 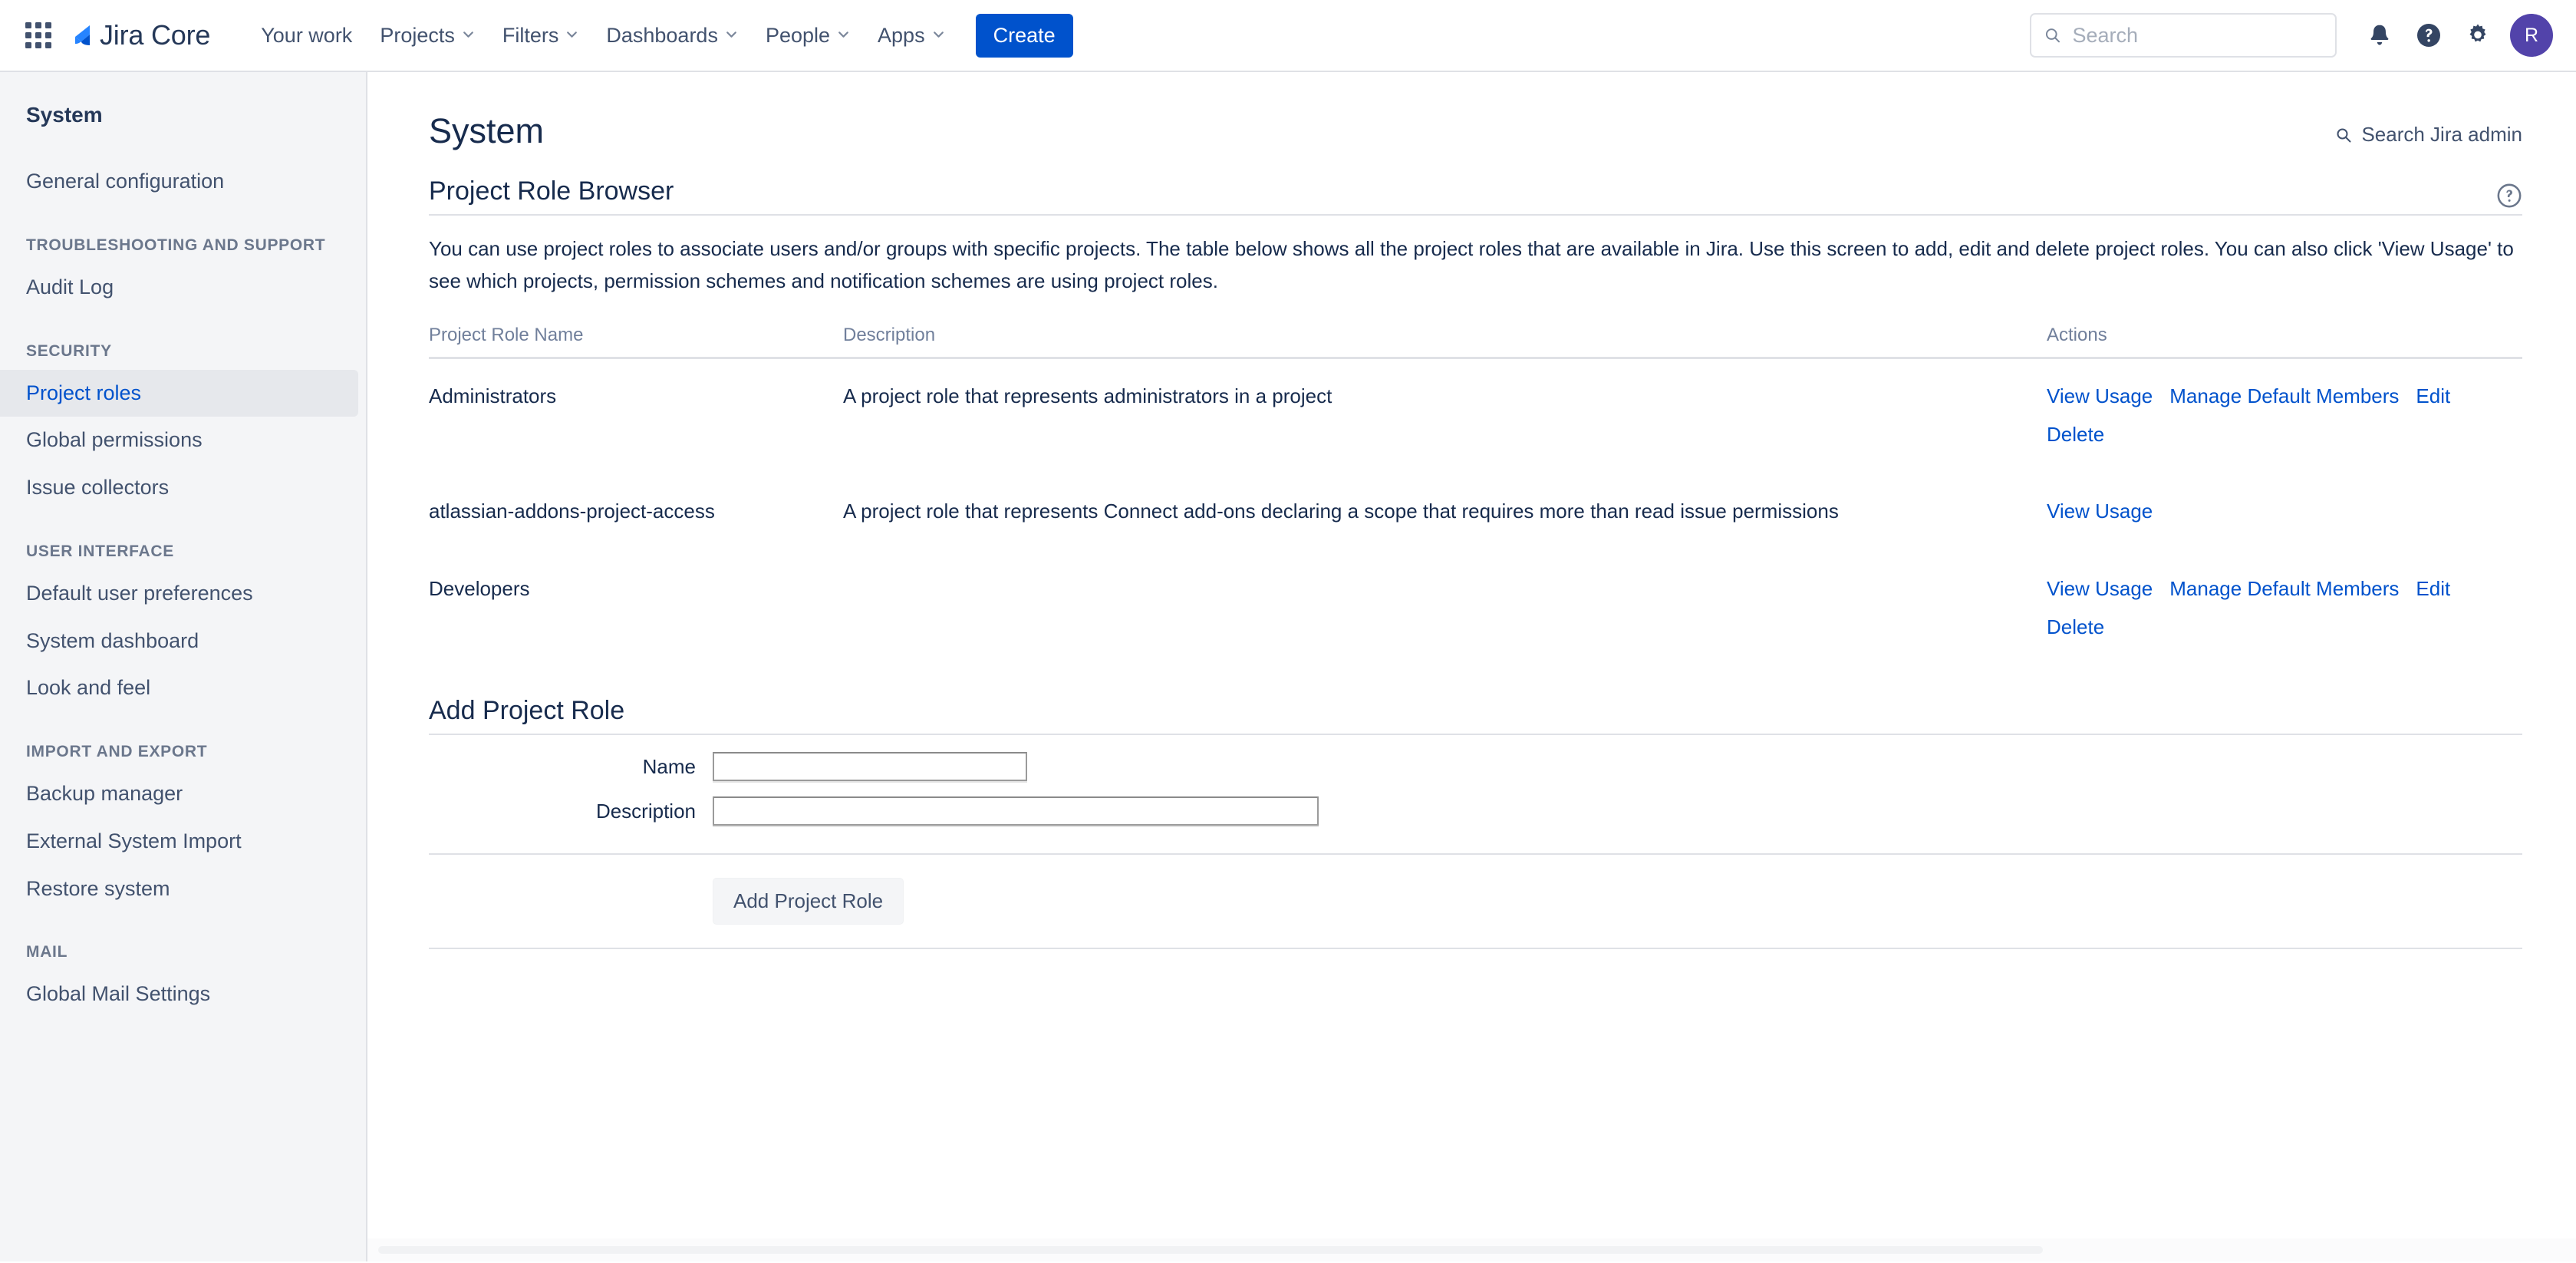 I want to click on sidebar-item-label: Default user preferences, so click(x=139, y=593).